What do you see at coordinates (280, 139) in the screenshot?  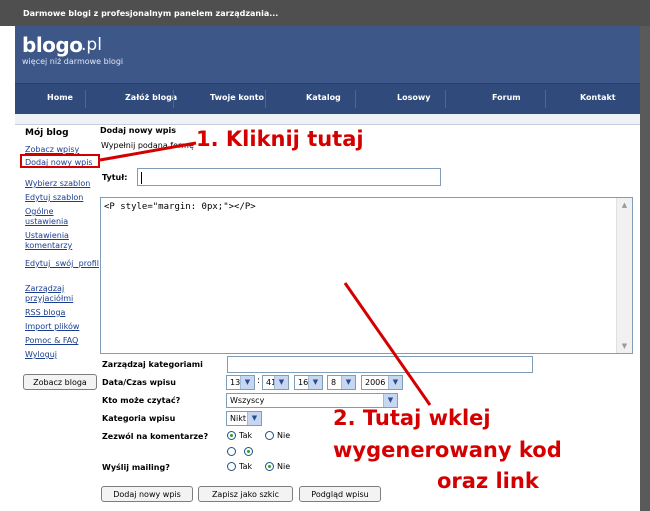 I see `annotation-step1: 1. Kliknij tutaj` at bounding box center [280, 139].